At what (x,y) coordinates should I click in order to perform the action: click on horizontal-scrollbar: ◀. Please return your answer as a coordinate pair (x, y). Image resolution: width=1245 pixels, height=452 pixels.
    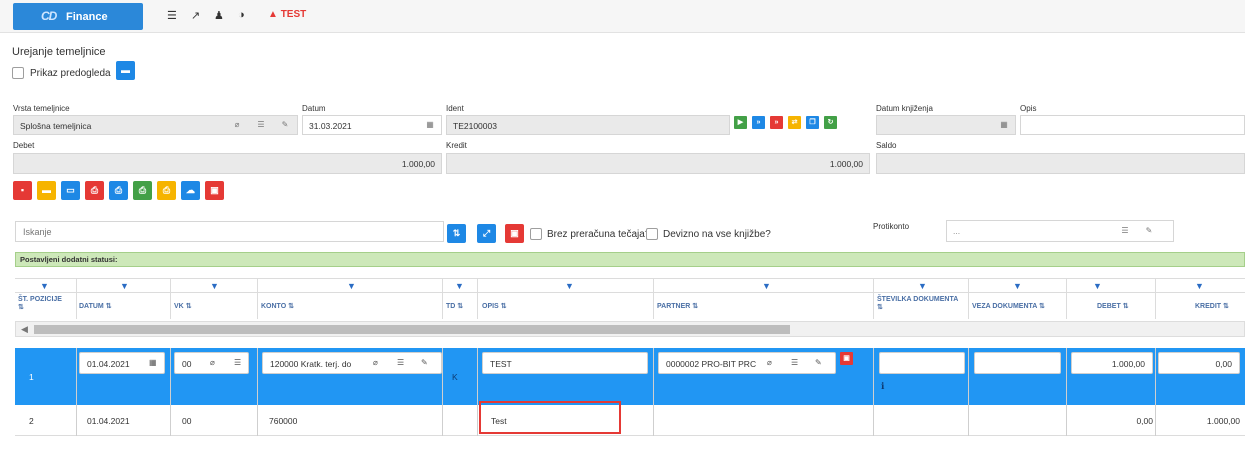
    Looking at the image, I should click on (630, 329).